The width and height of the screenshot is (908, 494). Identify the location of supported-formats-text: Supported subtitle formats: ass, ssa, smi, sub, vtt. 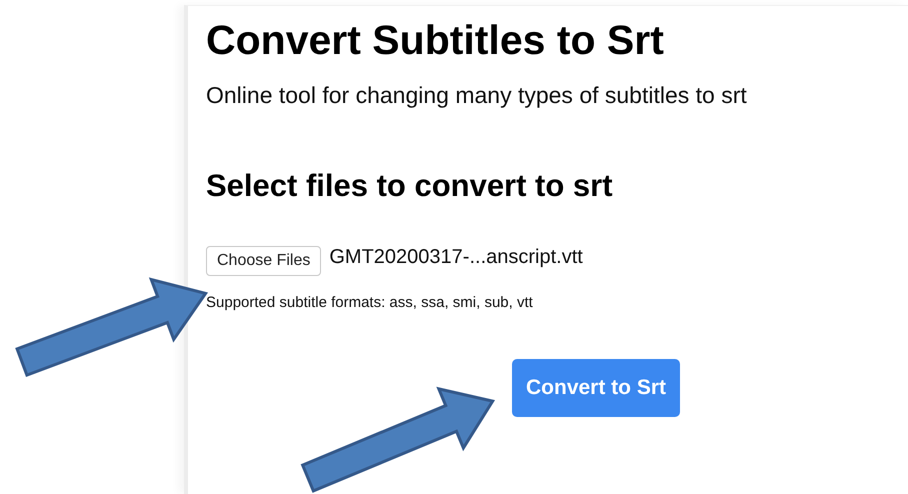
(370, 302).